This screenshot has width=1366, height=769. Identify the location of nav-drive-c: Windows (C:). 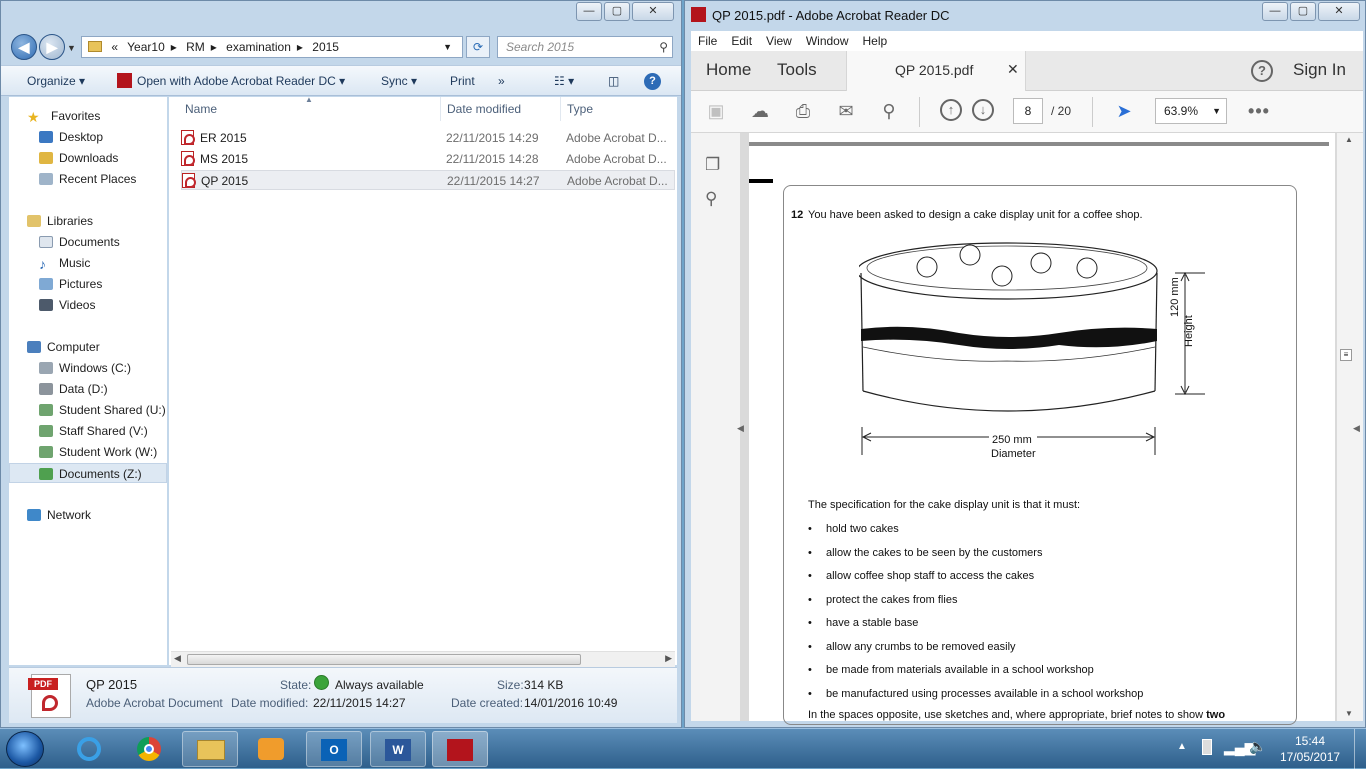
(88, 368).